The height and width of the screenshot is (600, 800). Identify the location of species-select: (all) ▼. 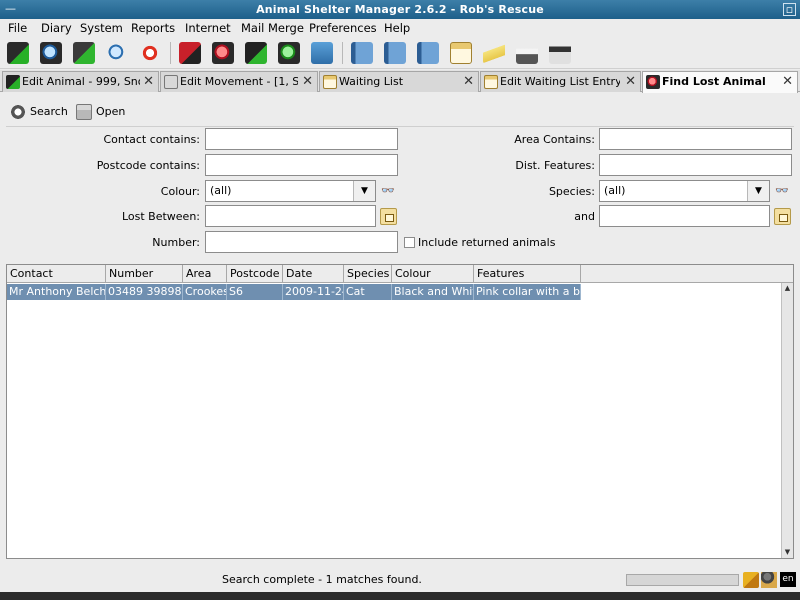
(684, 191).